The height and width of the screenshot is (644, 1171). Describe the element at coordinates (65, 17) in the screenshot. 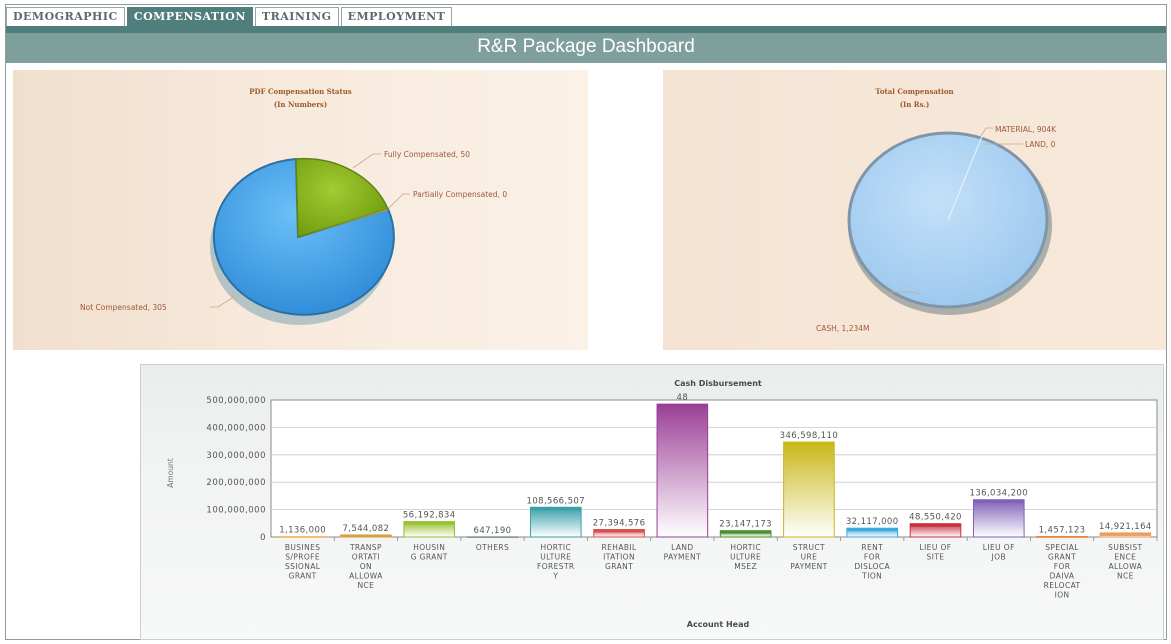

I see `tab-demographic: DEMOGRAPHIC` at that location.